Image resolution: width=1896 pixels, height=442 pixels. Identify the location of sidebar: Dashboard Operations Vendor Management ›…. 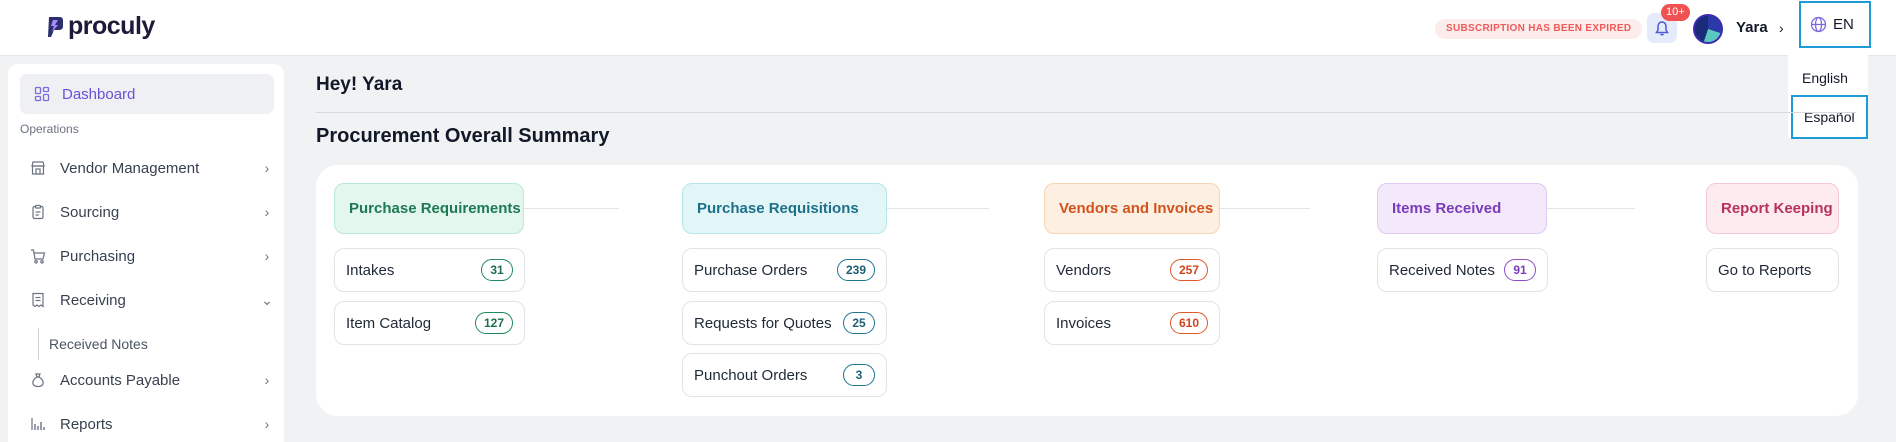
(146, 253).